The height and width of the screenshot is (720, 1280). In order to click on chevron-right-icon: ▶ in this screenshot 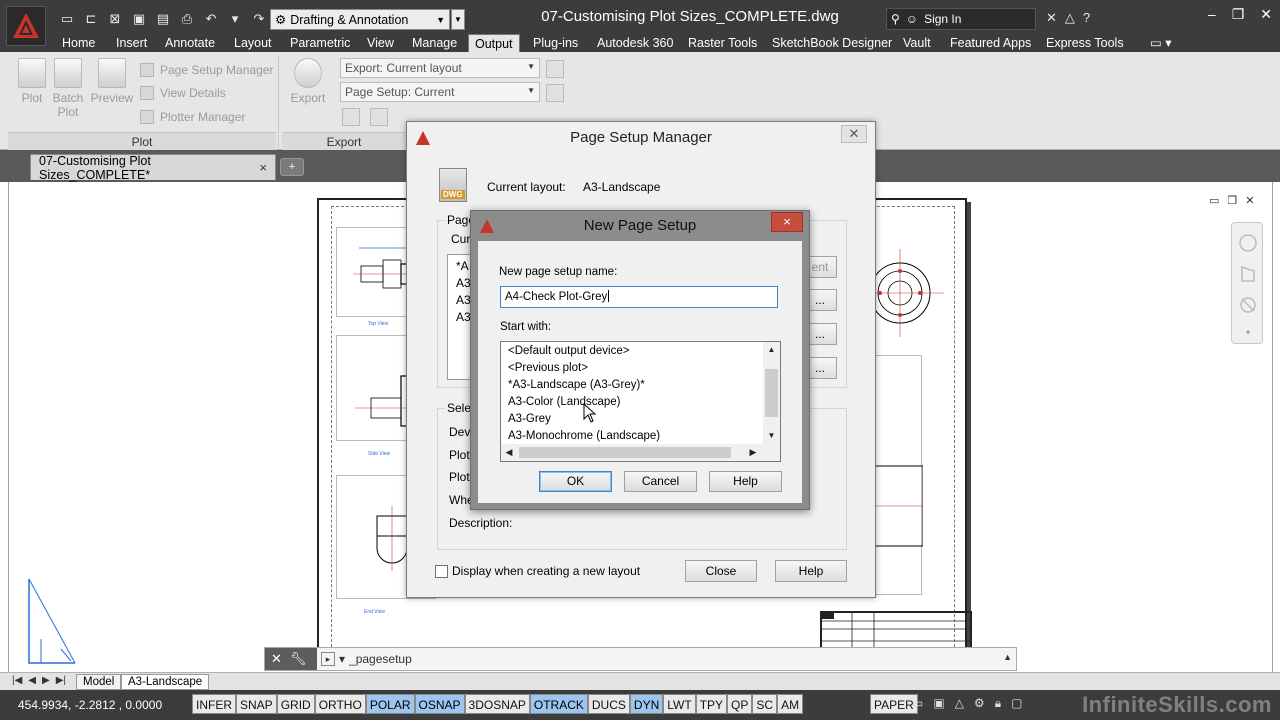, I will do `click(753, 452)`.